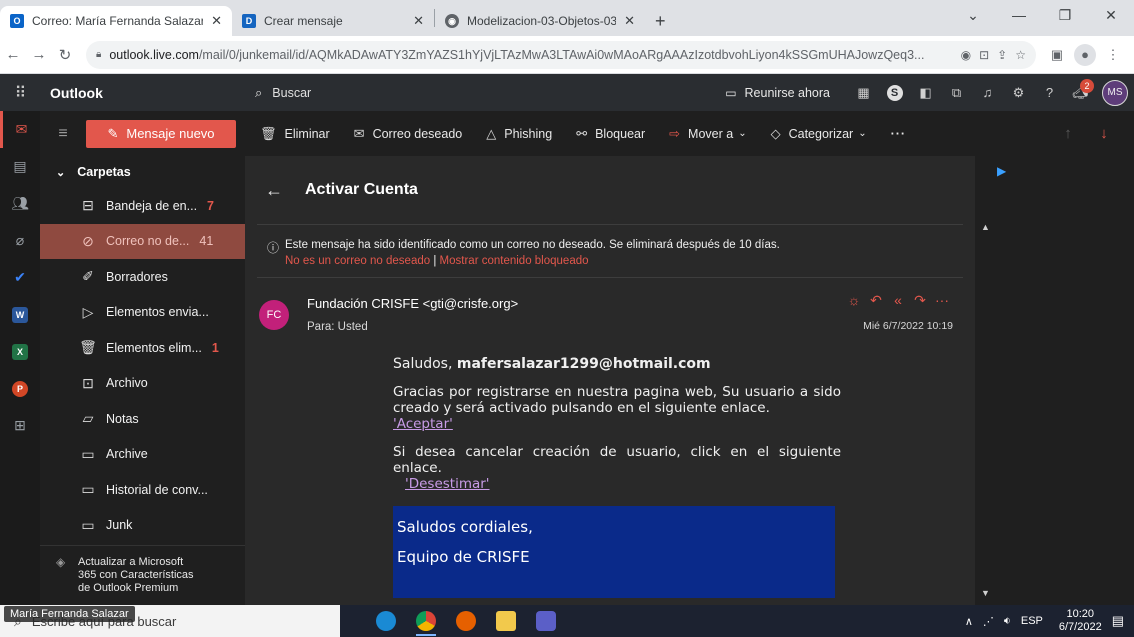 The image size is (1134, 637). I want to click on bookmark-star-icon: ☆, so click(1020, 55).